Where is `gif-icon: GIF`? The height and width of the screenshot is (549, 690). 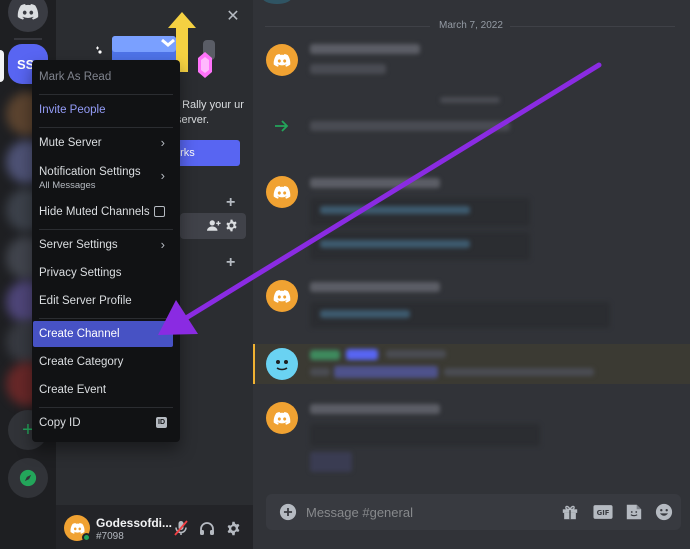 gif-icon: GIF is located at coordinates (603, 512).